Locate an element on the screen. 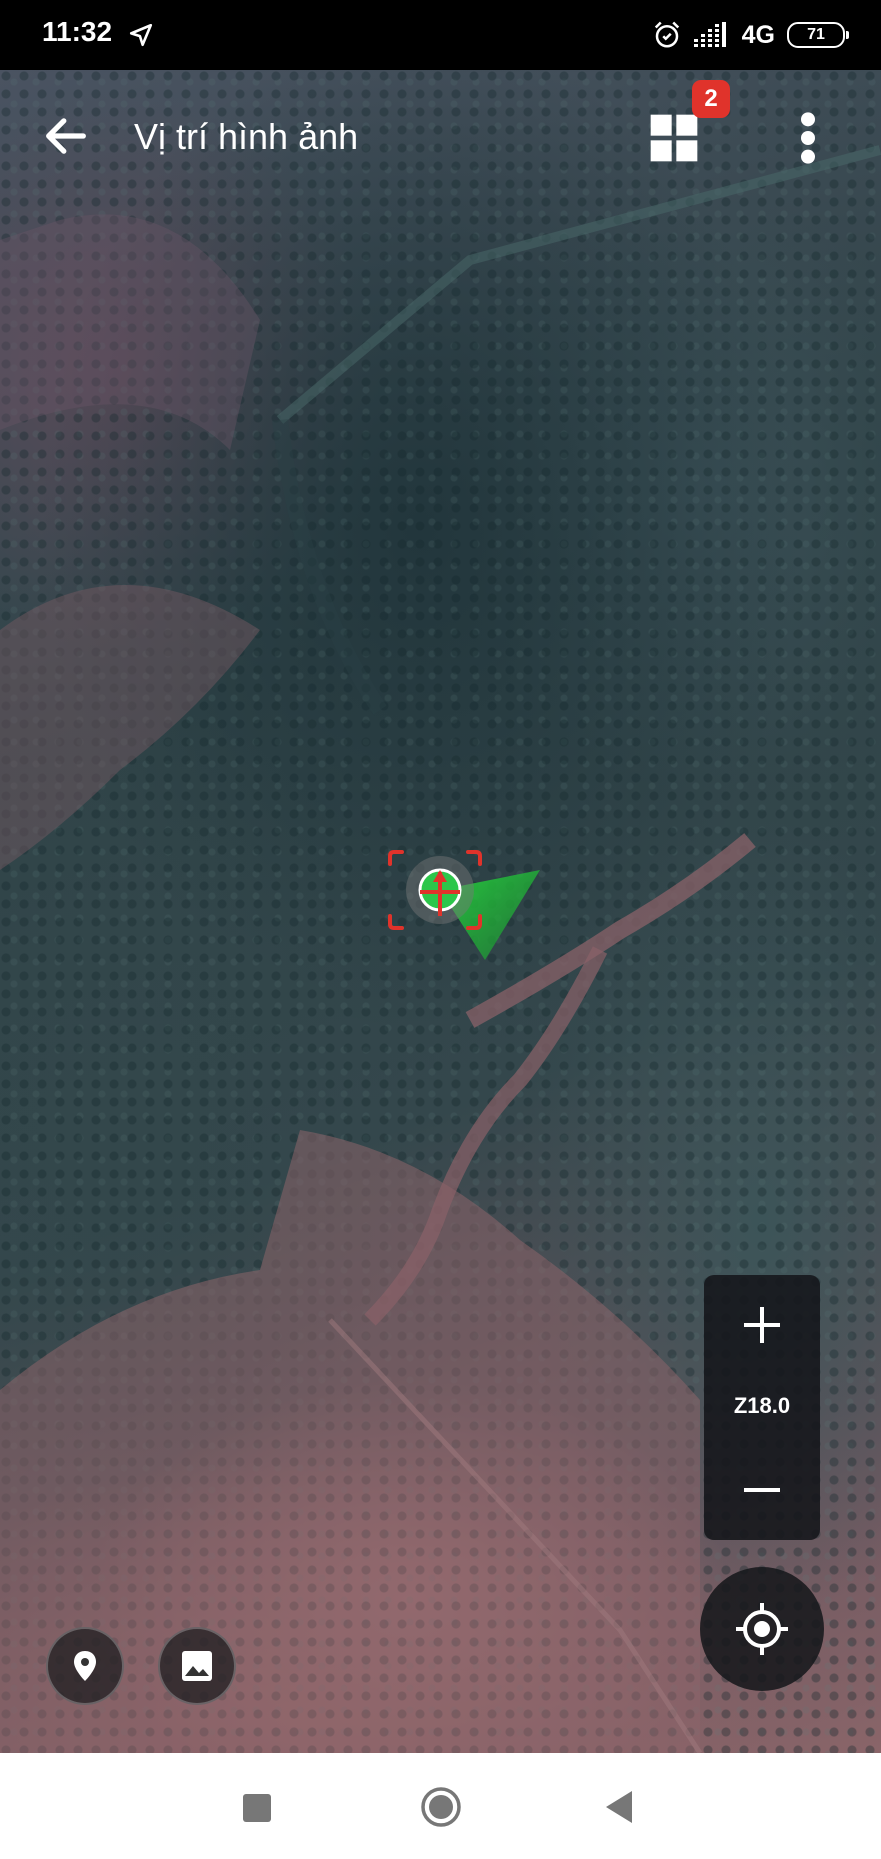 This screenshot has width=881, height=1859. image-button is located at coordinates (197, 1666).